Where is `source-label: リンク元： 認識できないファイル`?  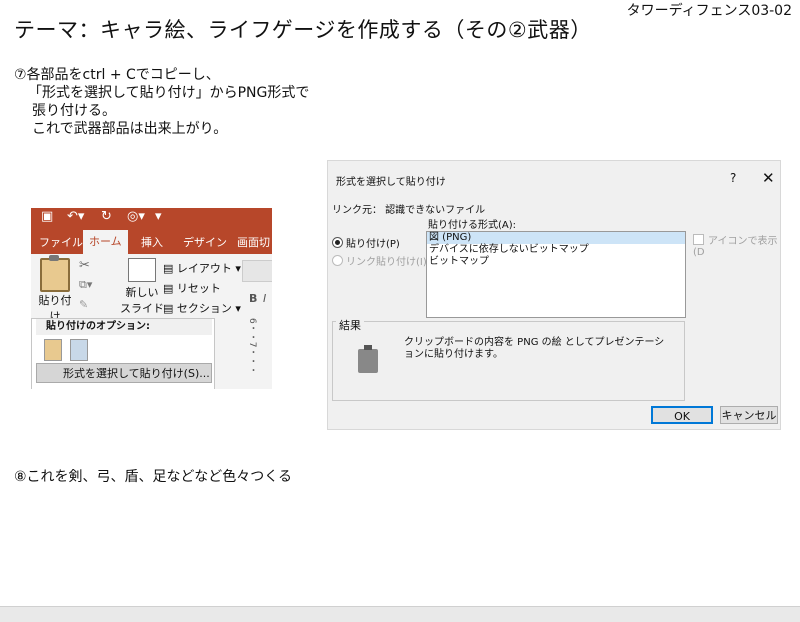
source-label: リンク元： 認識できないファイル is located at coordinates (409, 210).